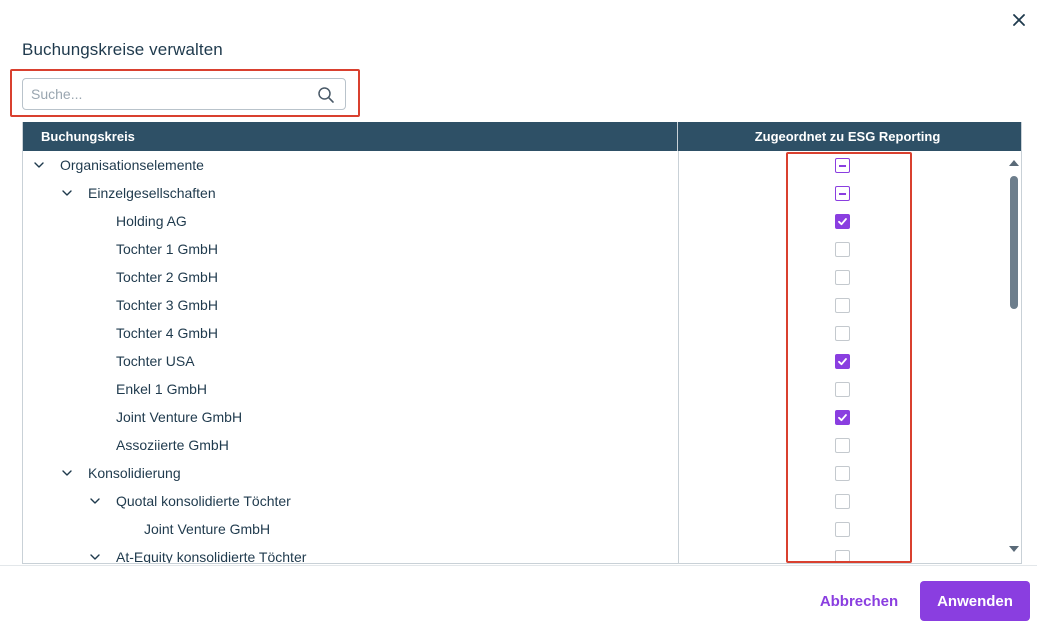 This screenshot has width=1037, height=633. What do you see at coordinates (162, 389) in the screenshot?
I see `tree-row-label: Enkel 1 GmbH` at bounding box center [162, 389].